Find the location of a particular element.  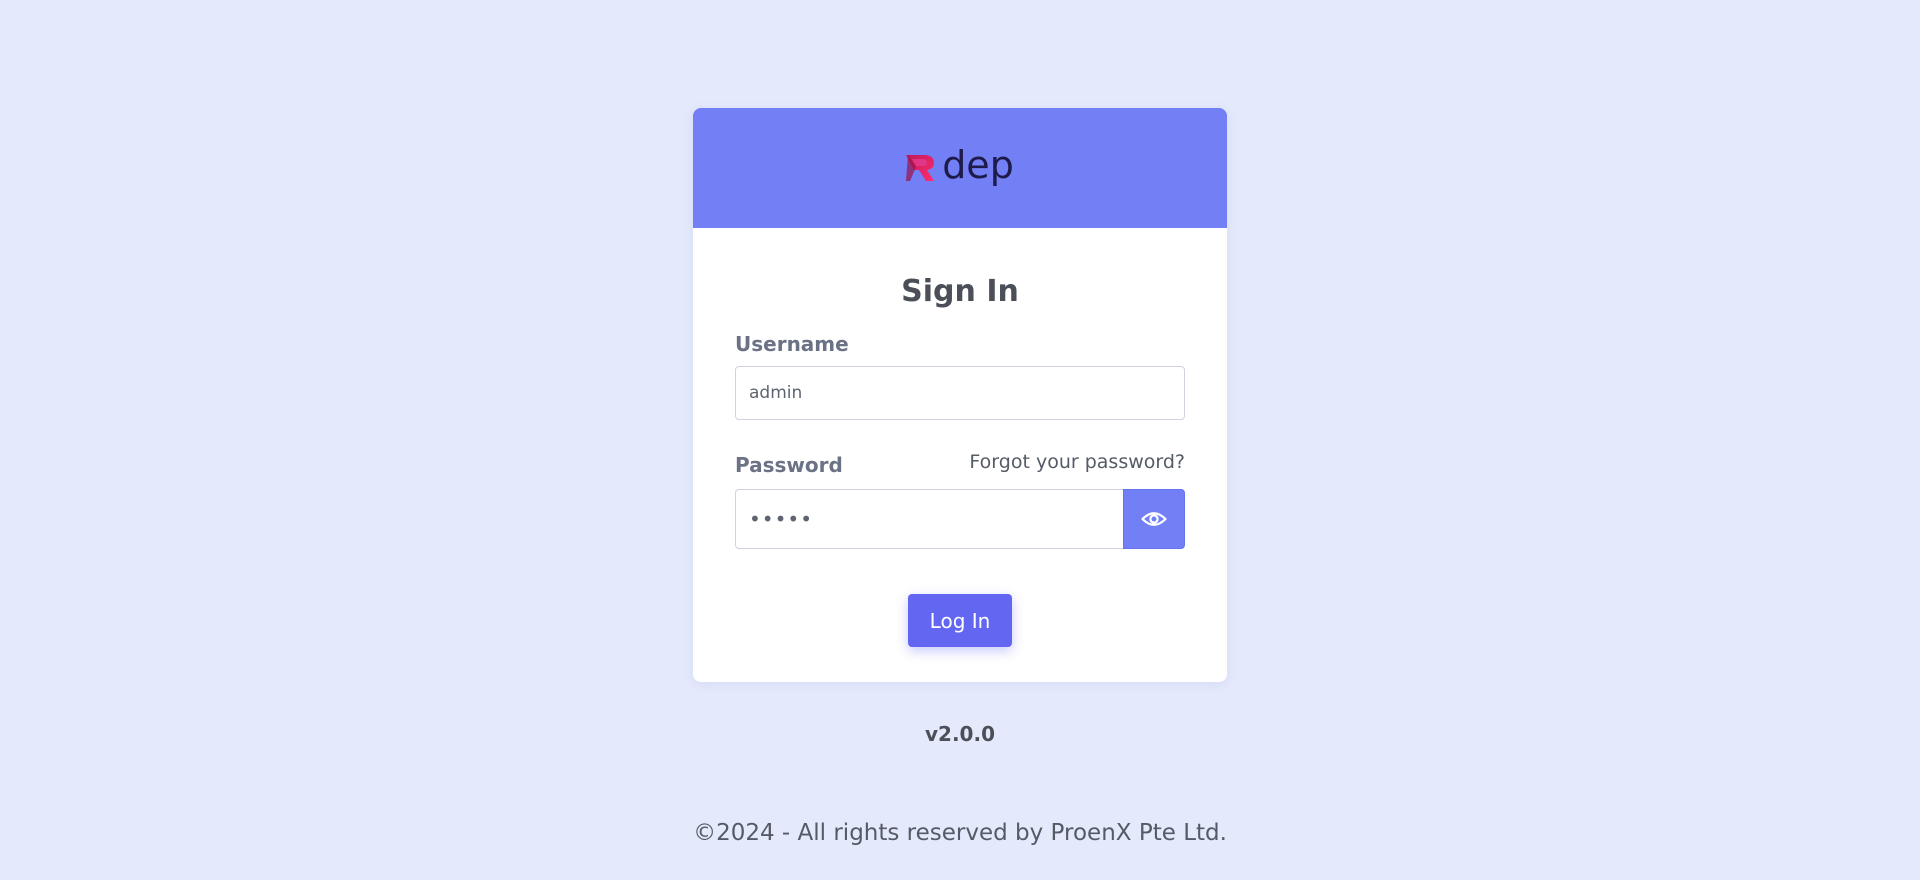

logo-mark-icon is located at coordinates (920, 168).